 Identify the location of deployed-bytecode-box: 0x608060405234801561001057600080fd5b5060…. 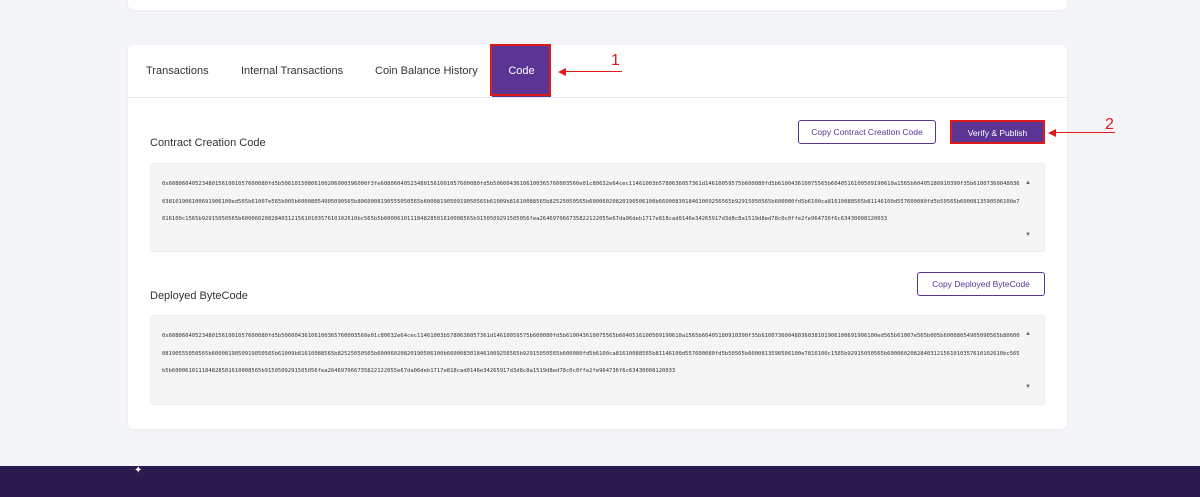
(597, 360).